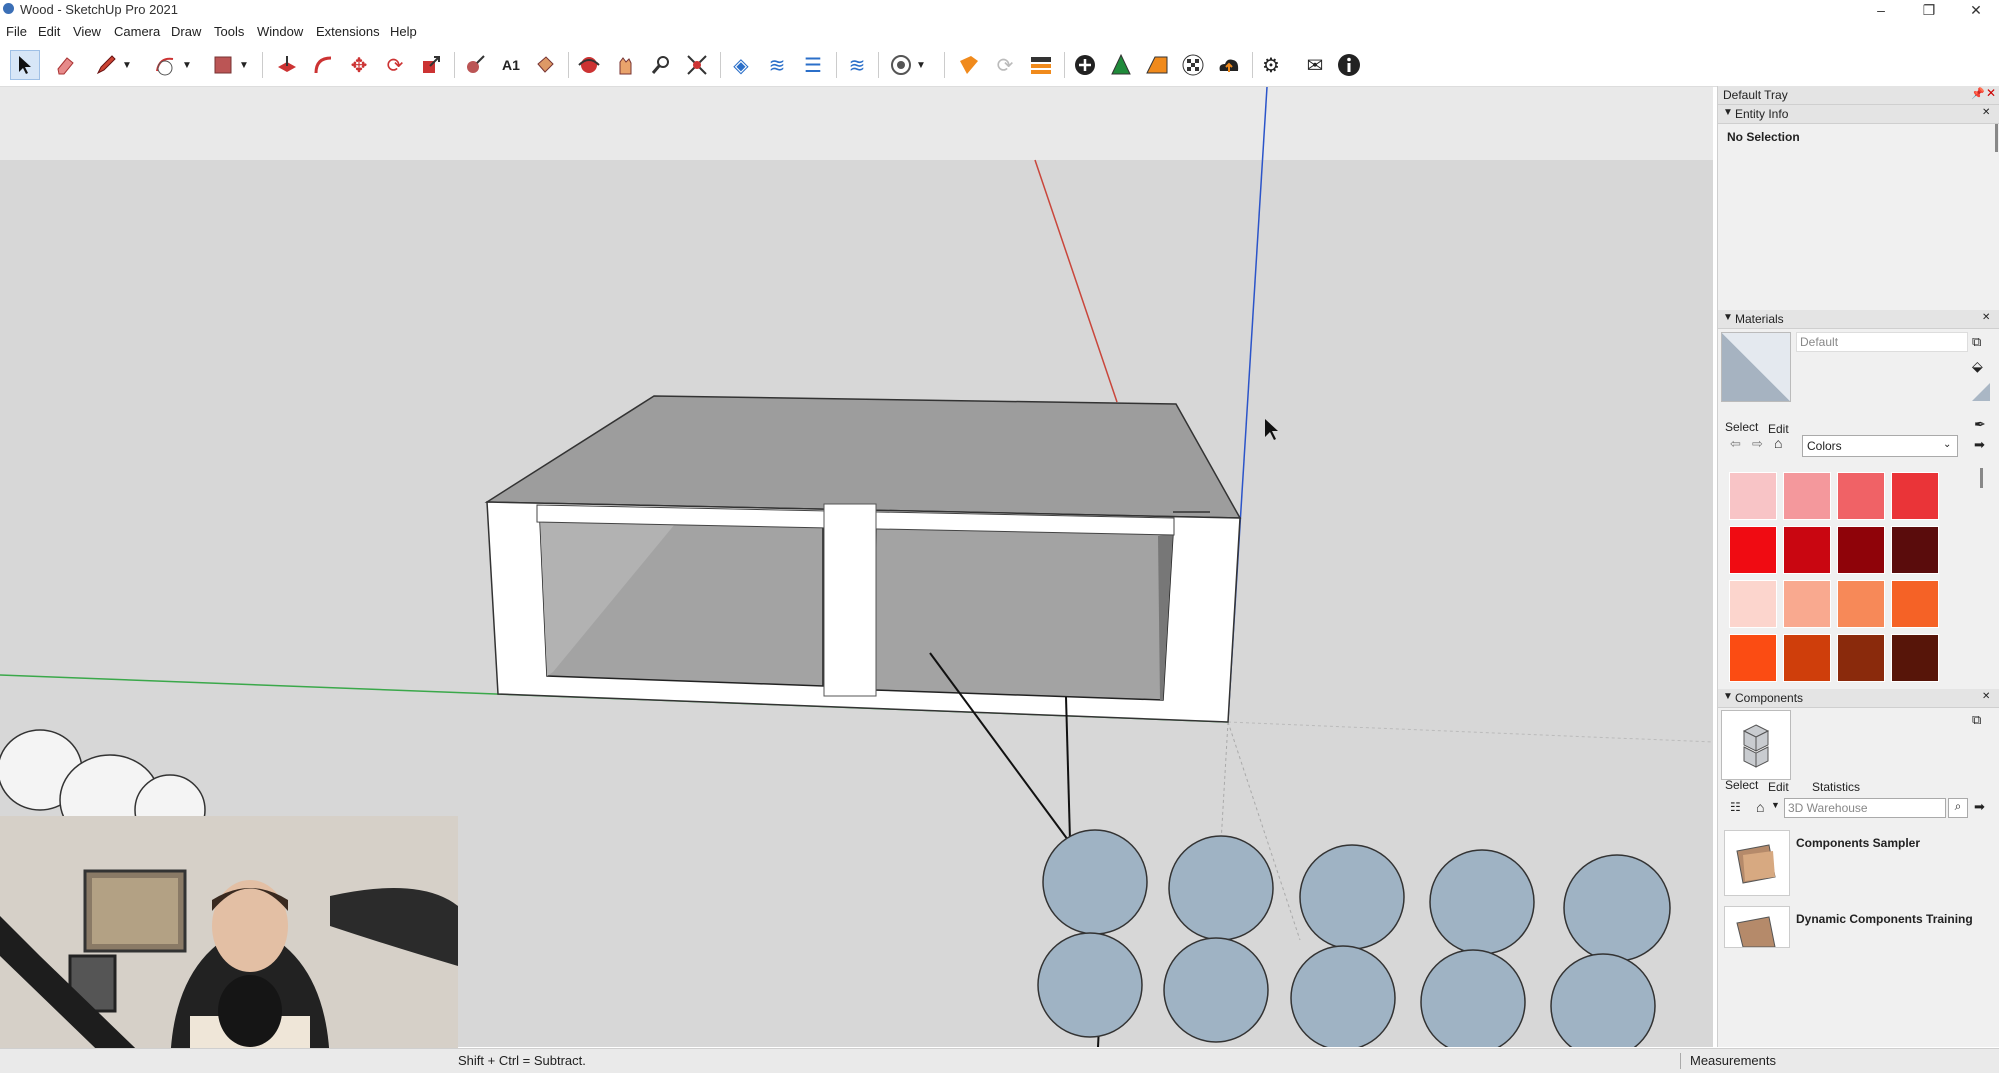  I want to click on arc-icon, so click(165, 65).